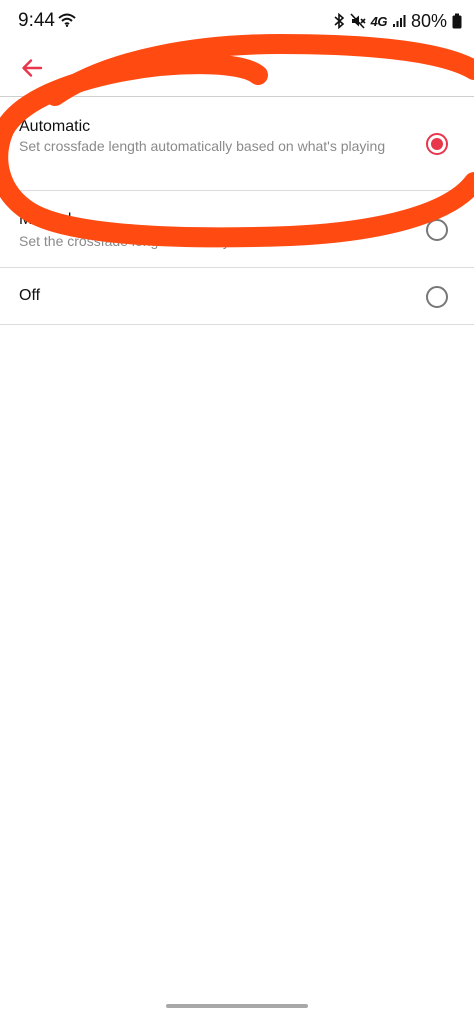 The width and height of the screenshot is (474, 1016). Describe the element at coordinates (237, 1006) in the screenshot. I see `home-indicator` at that location.